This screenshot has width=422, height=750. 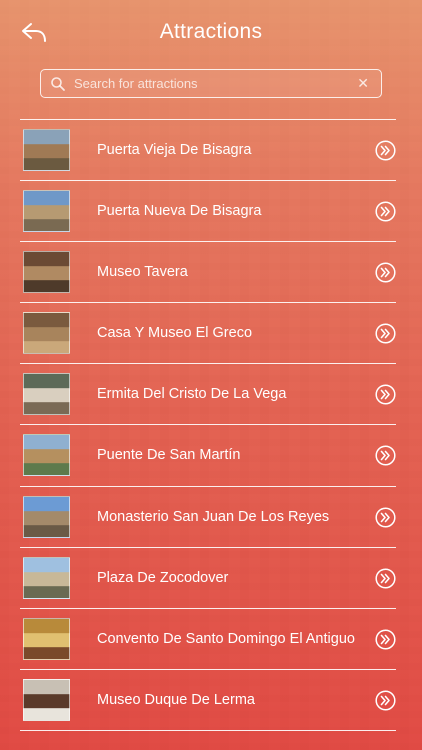 What do you see at coordinates (176, 699) in the screenshot?
I see `attraction-name: Museo Duque De Lerma` at bounding box center [176, 699].